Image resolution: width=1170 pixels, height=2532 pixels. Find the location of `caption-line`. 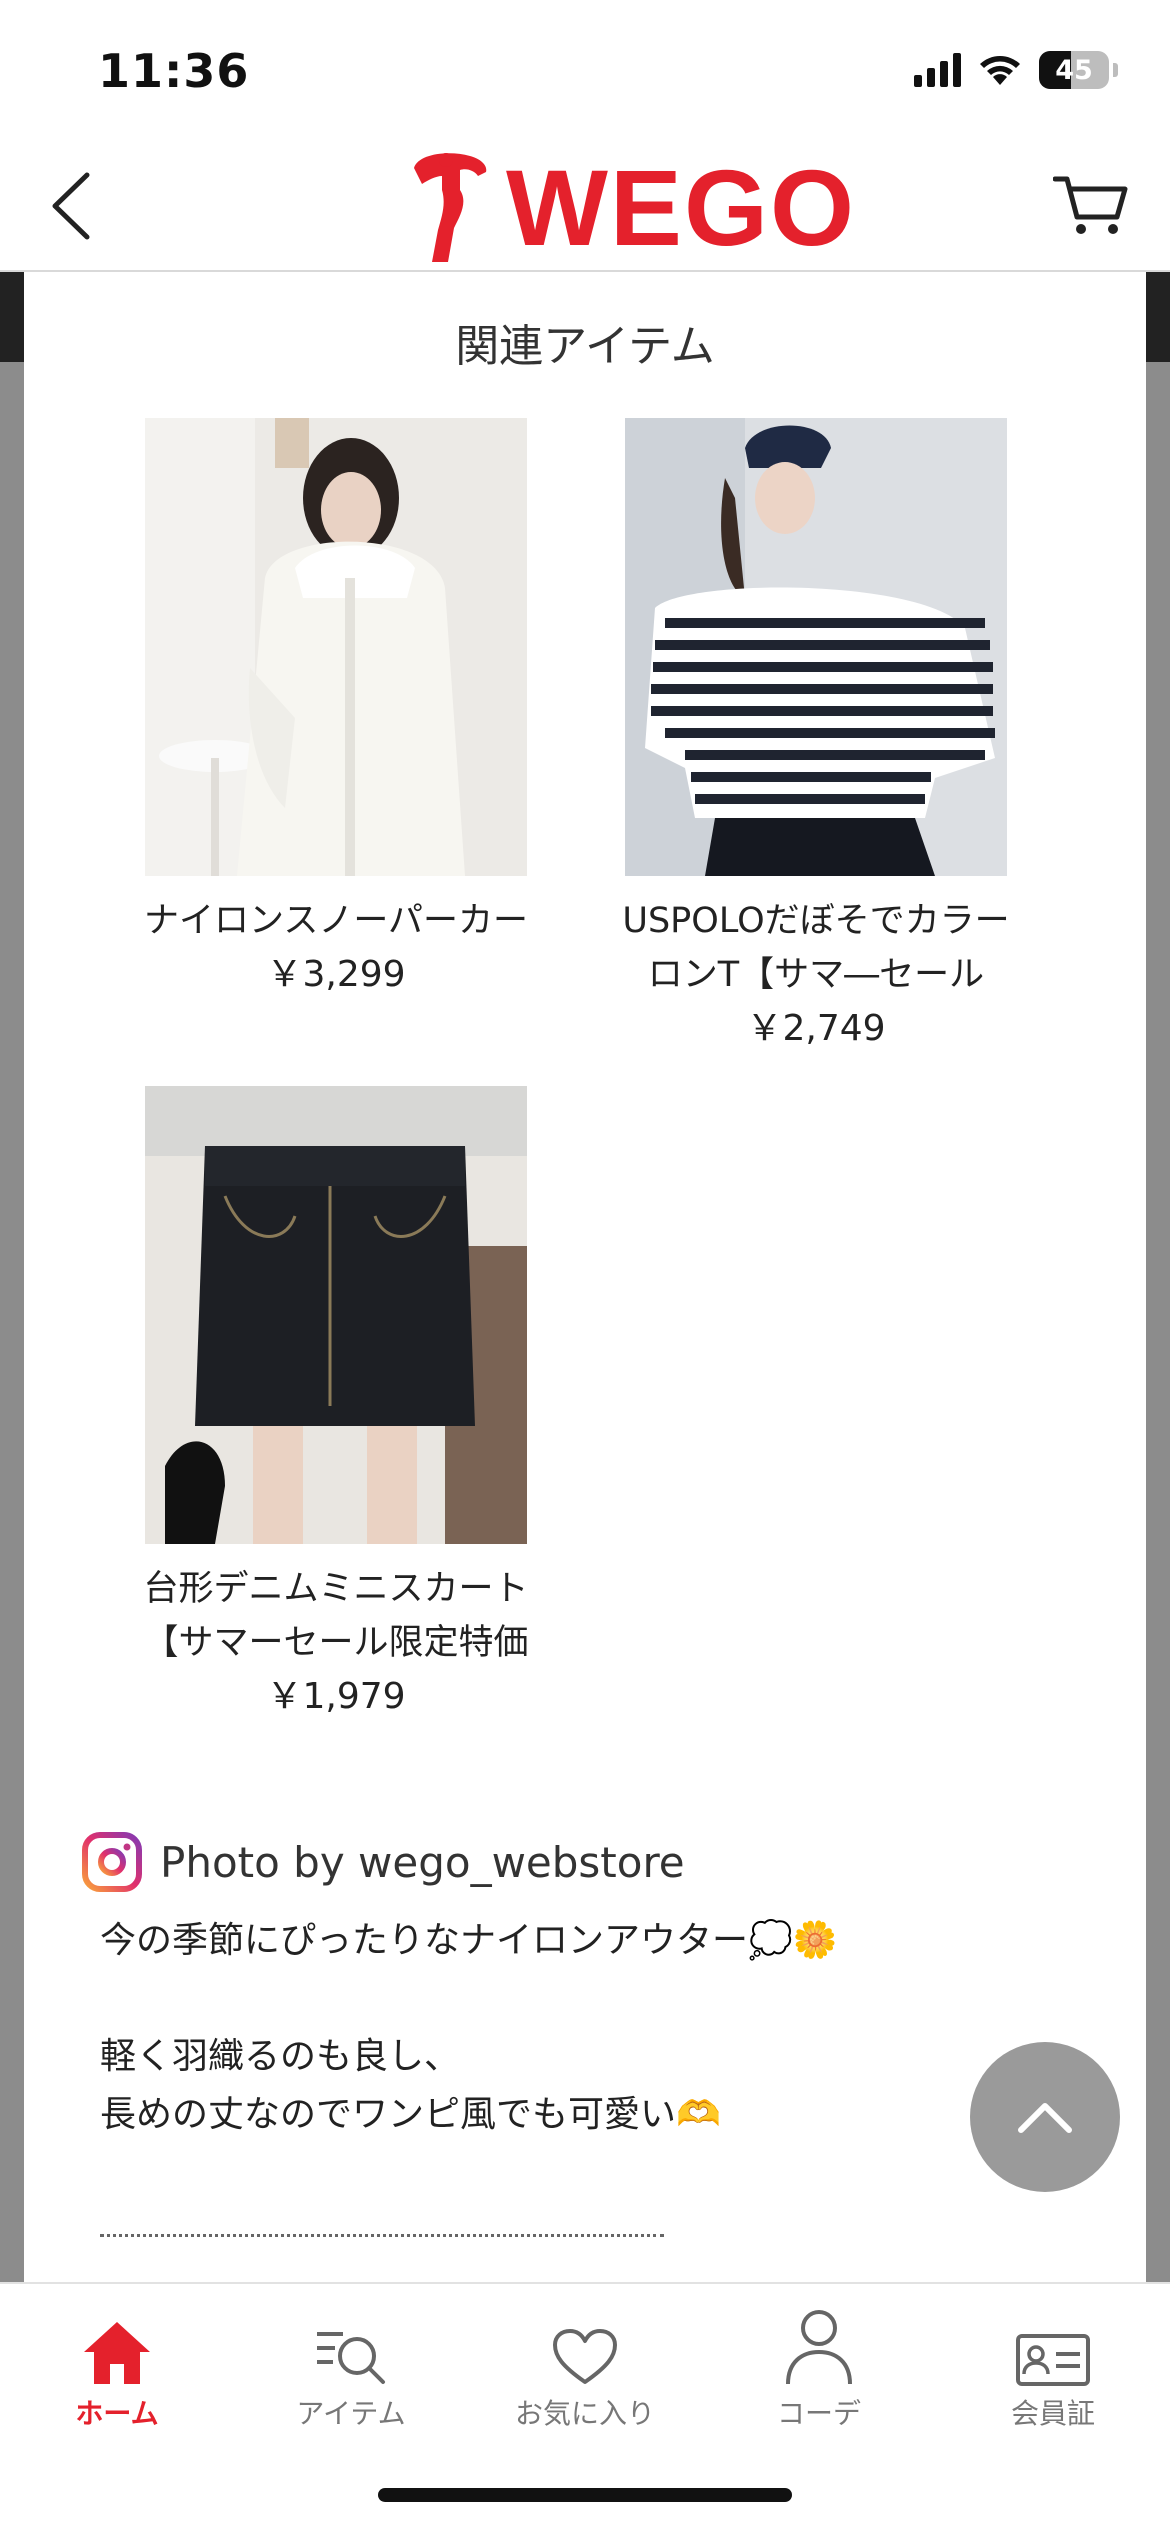

caption-line is located at coordinates (590, 1999).